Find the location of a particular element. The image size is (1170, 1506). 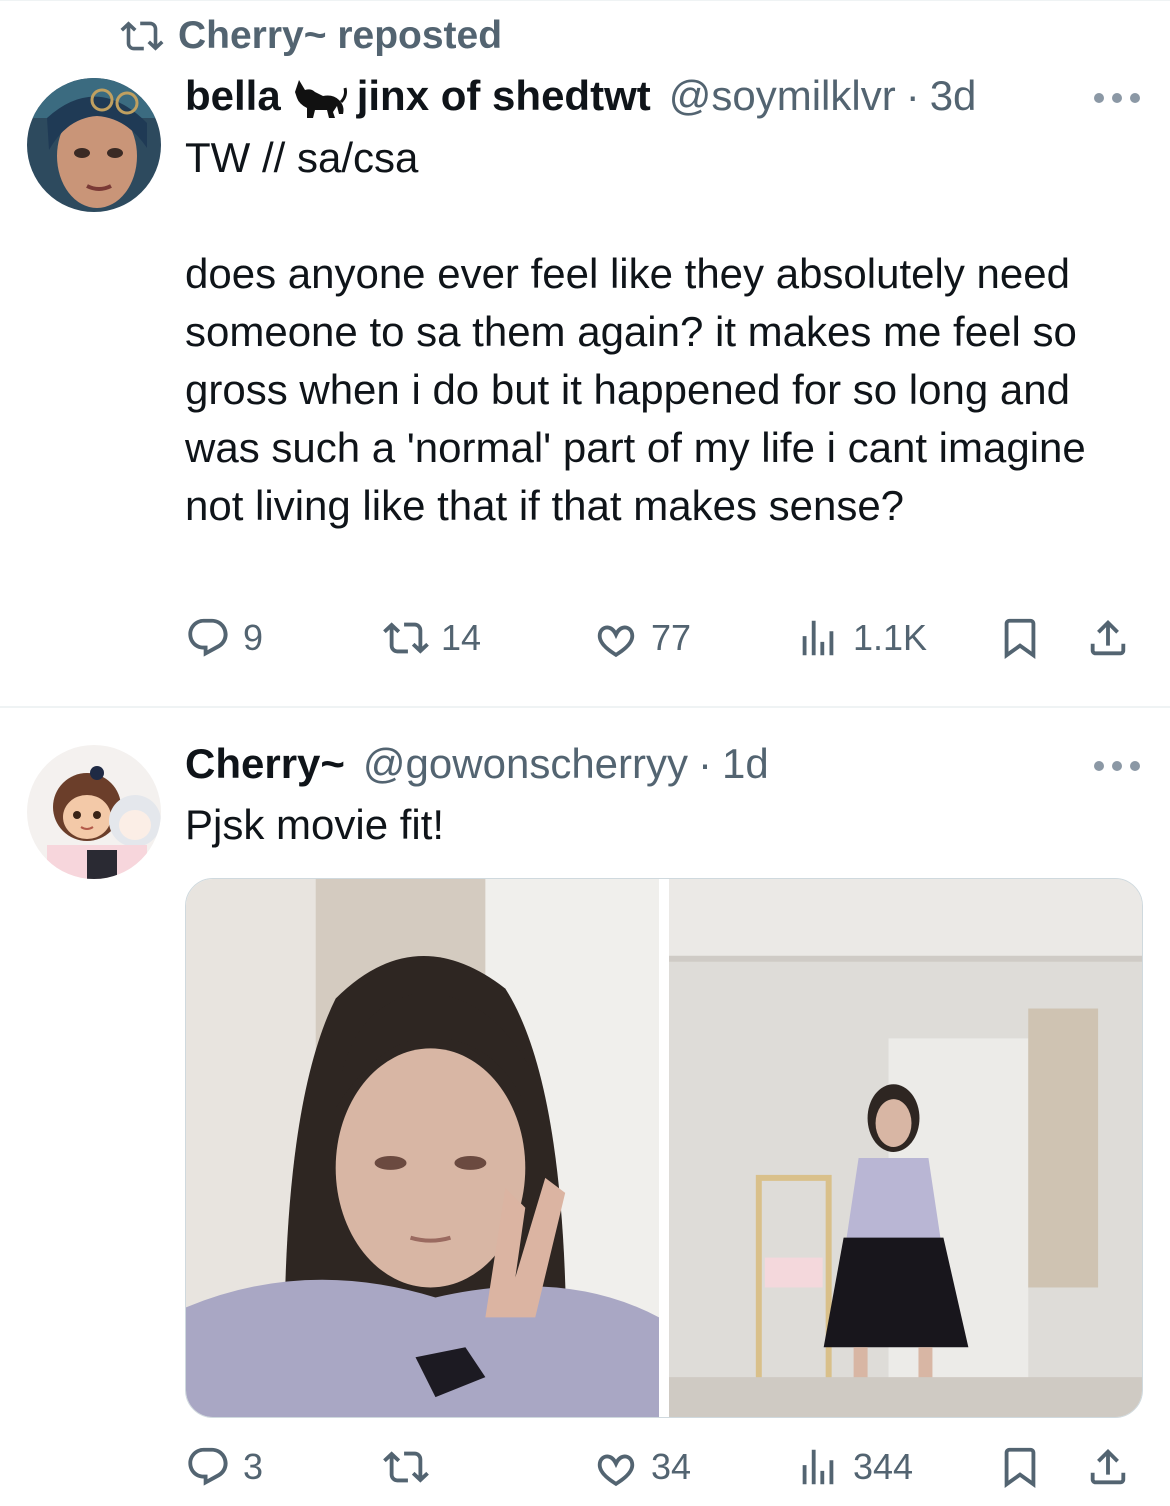

top-divider is located at coordinates (585, 0).